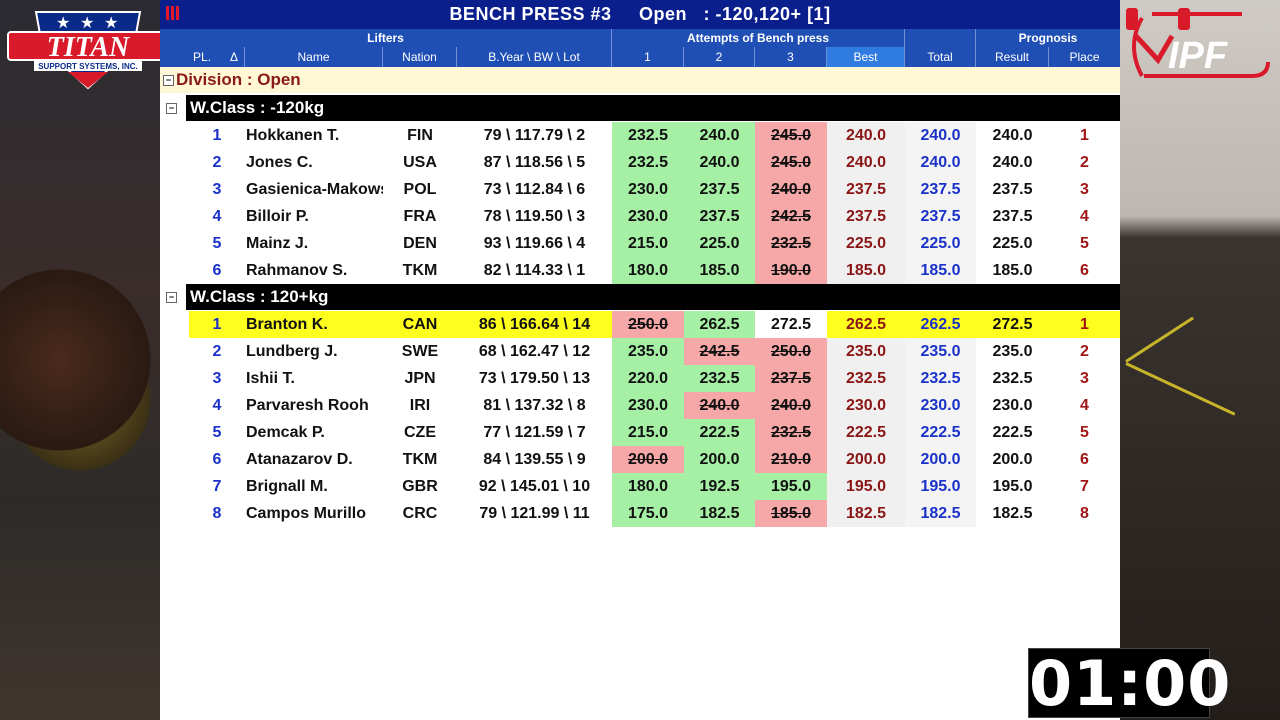 Image resolution: width=1280 pixels, height=720 pixels. Describe the element at coordinates (791, 162) in the screenshot. I see `attempt-3: 245.0` at that location.